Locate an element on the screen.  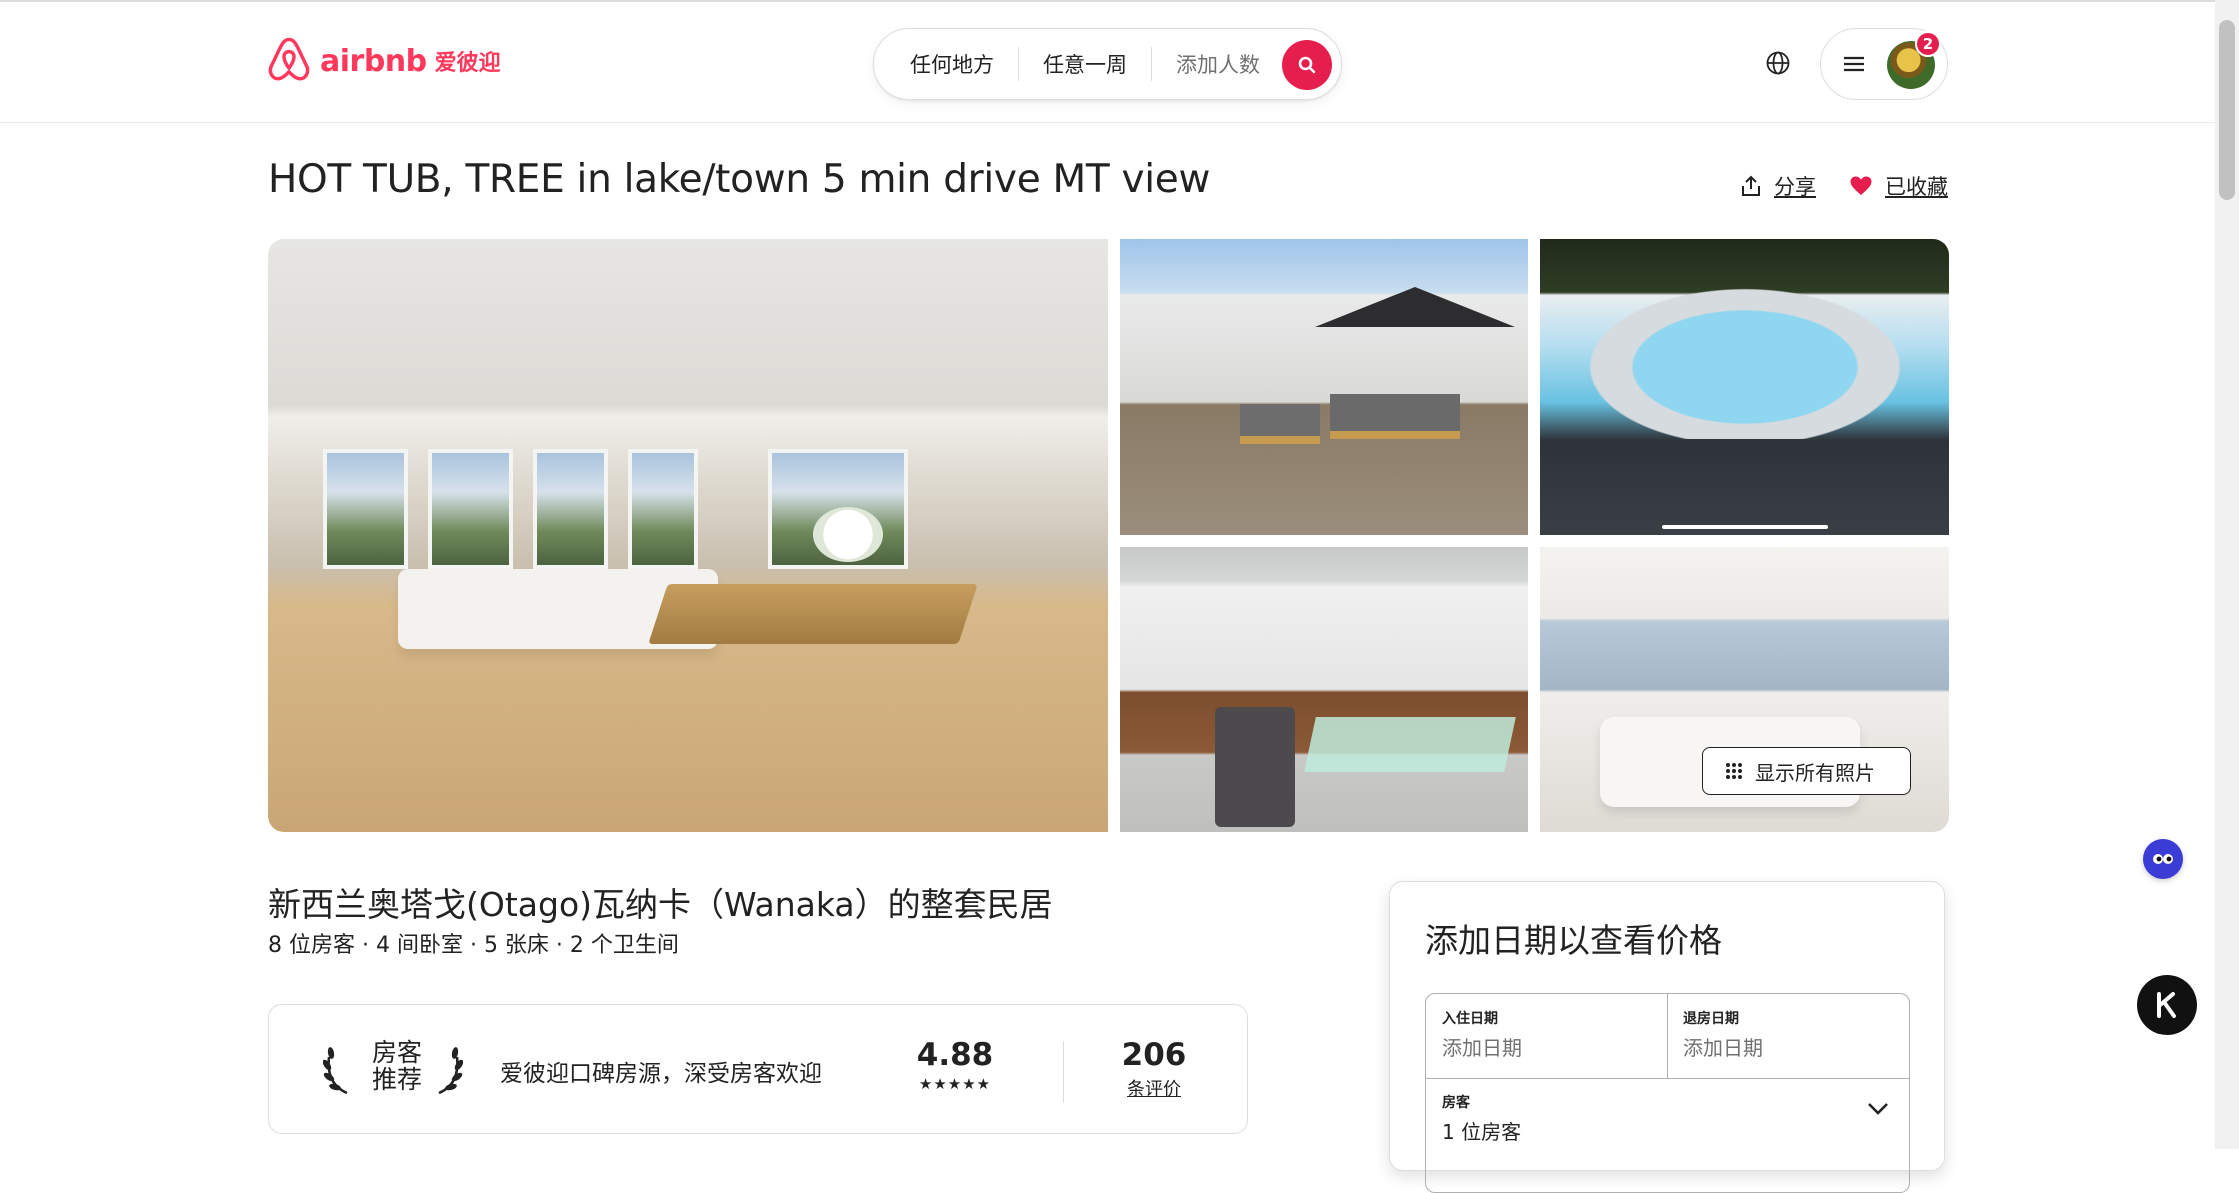
top-header: airbnb 爱彼迎 任何地方 任意一周 添加人数 2 is located at coordinates (1107, 61).